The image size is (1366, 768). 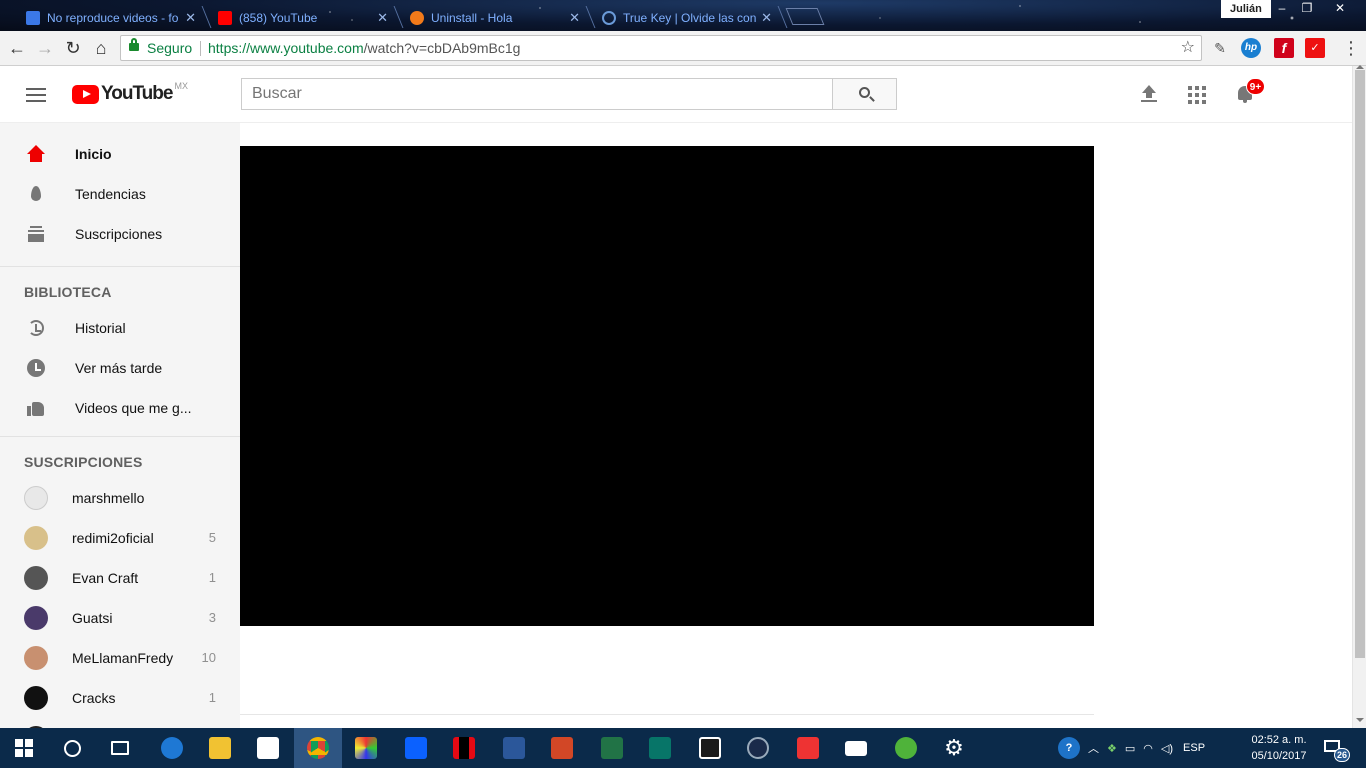 I want to click on start-button, so click(x=24, y=748).